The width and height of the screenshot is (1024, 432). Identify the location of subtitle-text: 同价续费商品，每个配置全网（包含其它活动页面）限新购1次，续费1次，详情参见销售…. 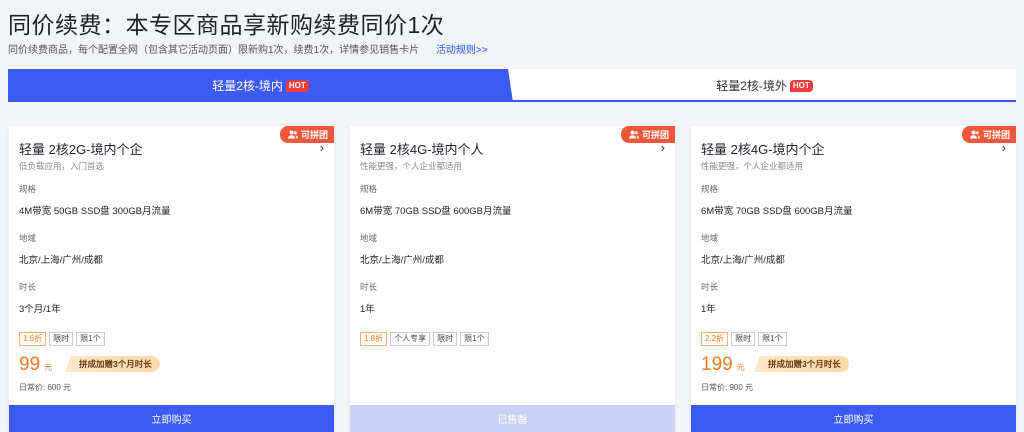
(214, 50).